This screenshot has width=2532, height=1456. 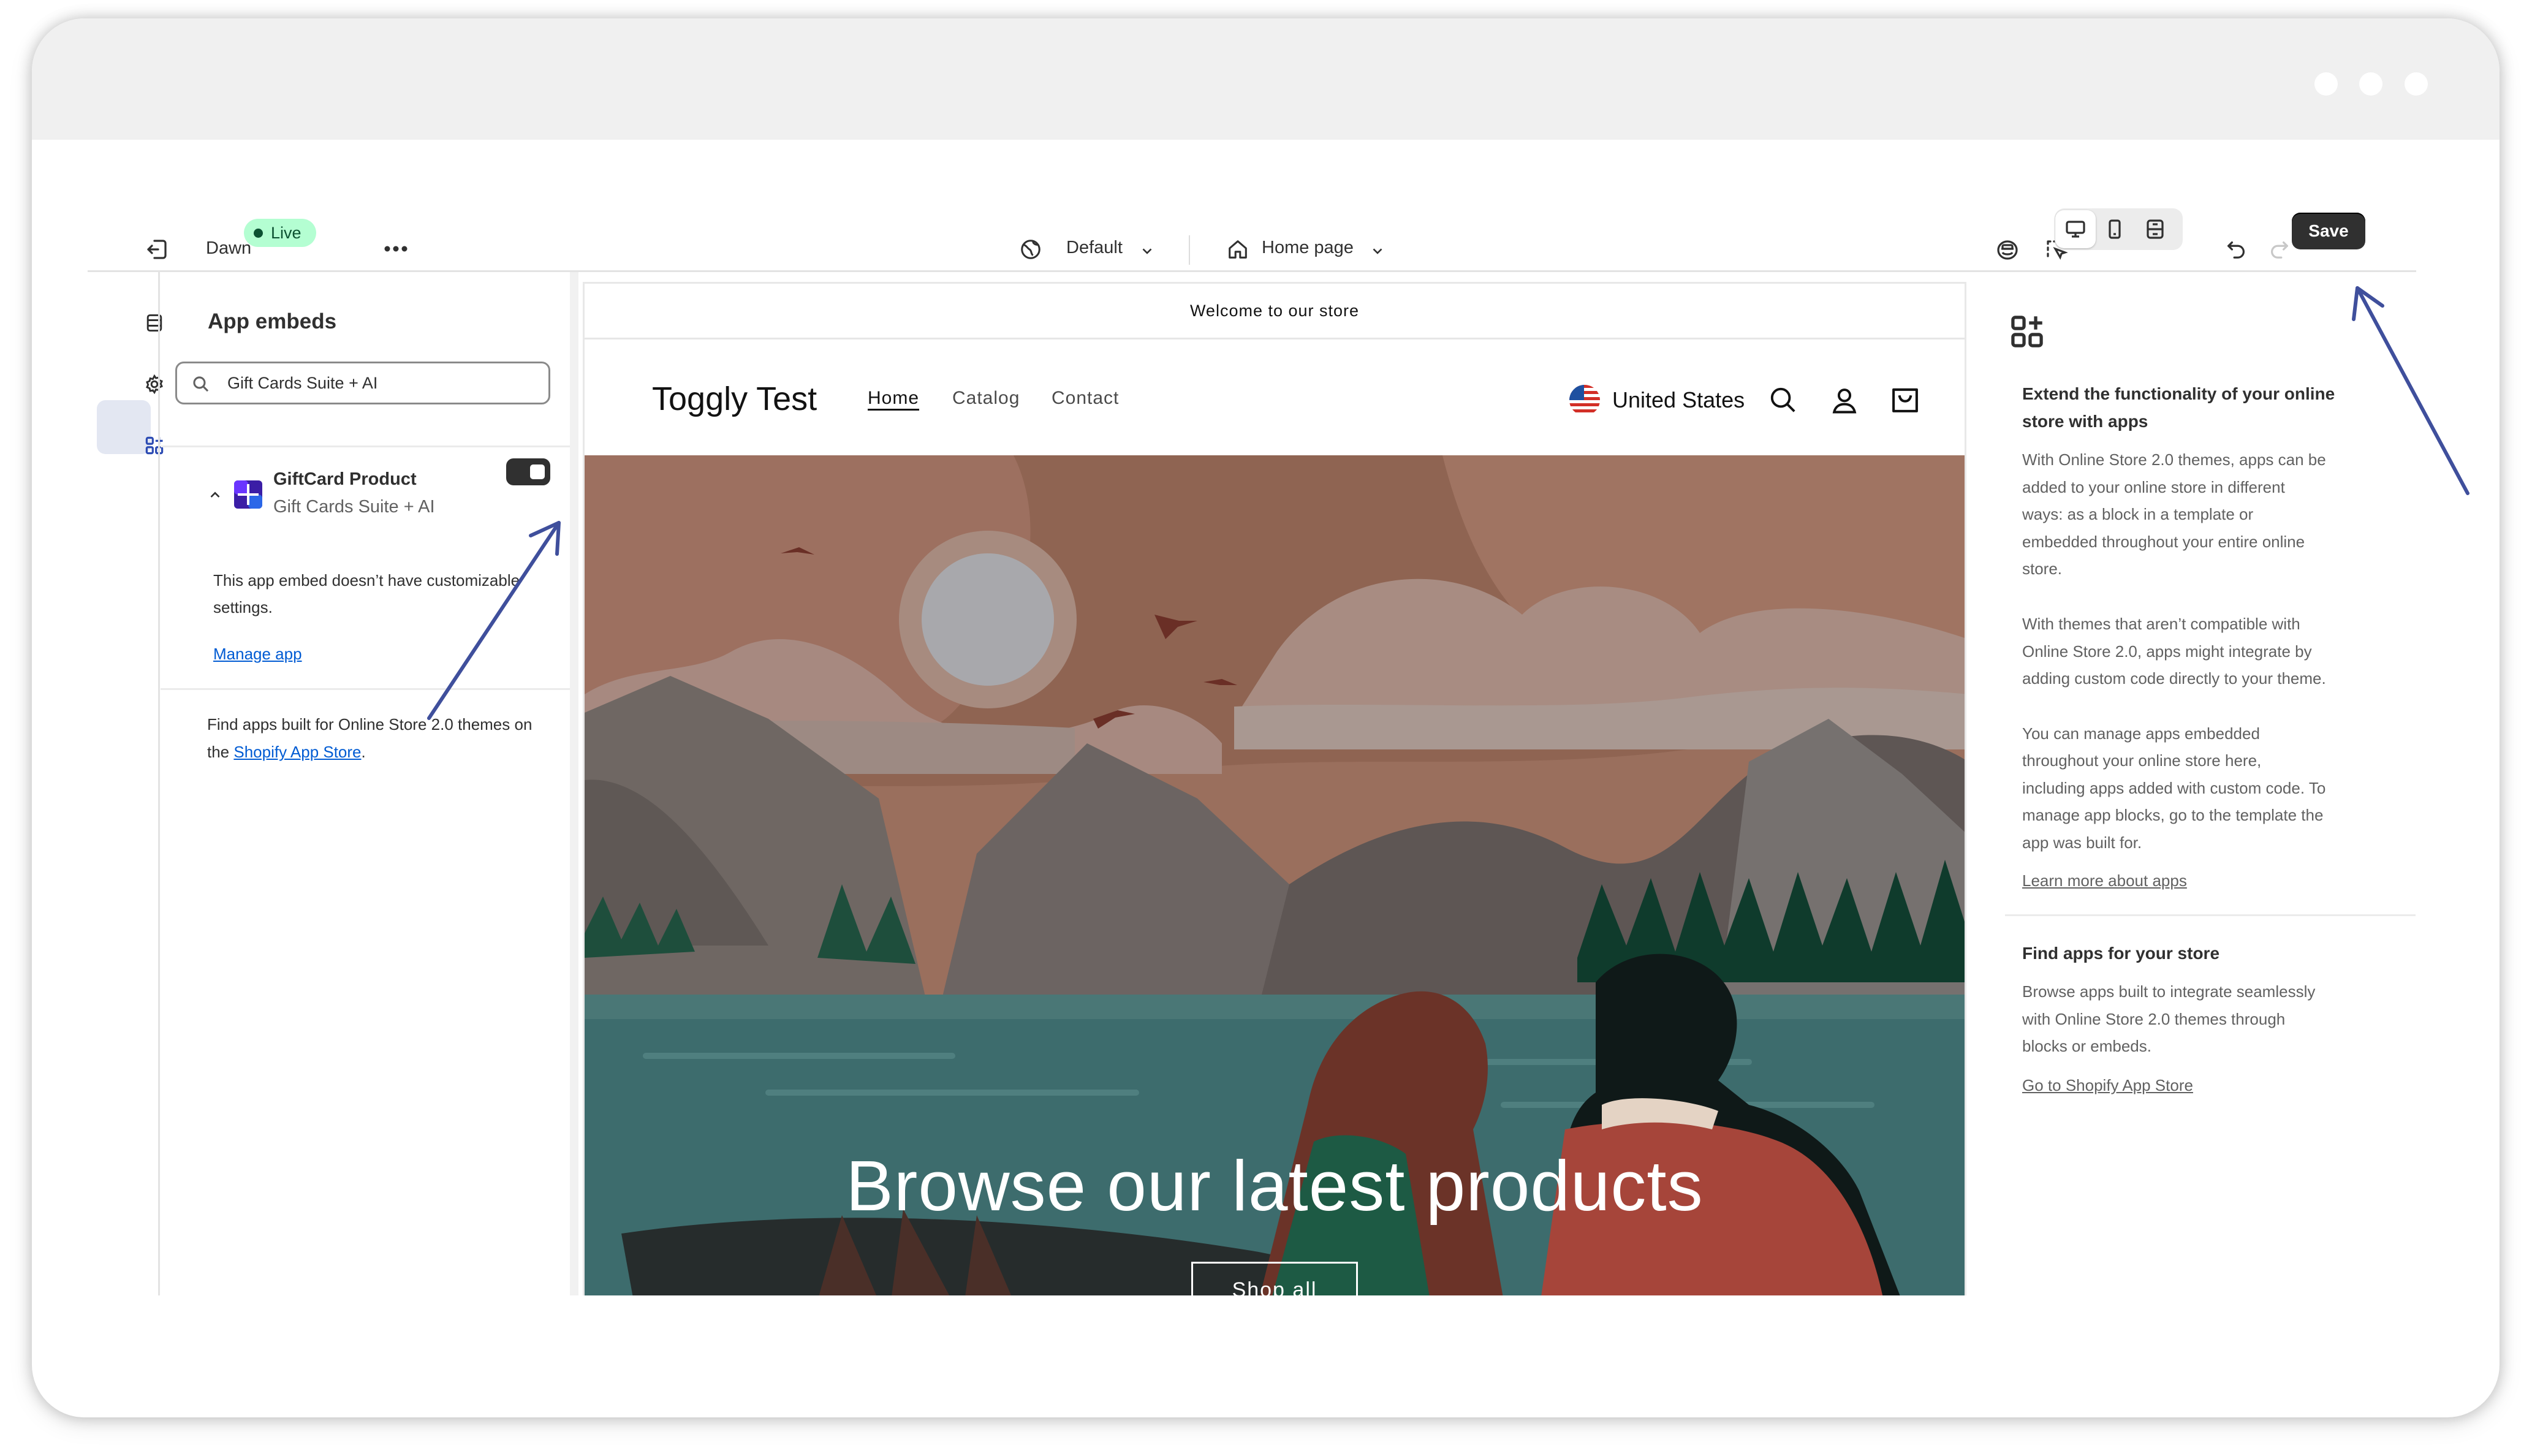 What do you see at coordinates (2178, 393) in the screenshot?
I see `extend-title-line1: Extend the functionality of your online` at bounding box center [2178, 393].